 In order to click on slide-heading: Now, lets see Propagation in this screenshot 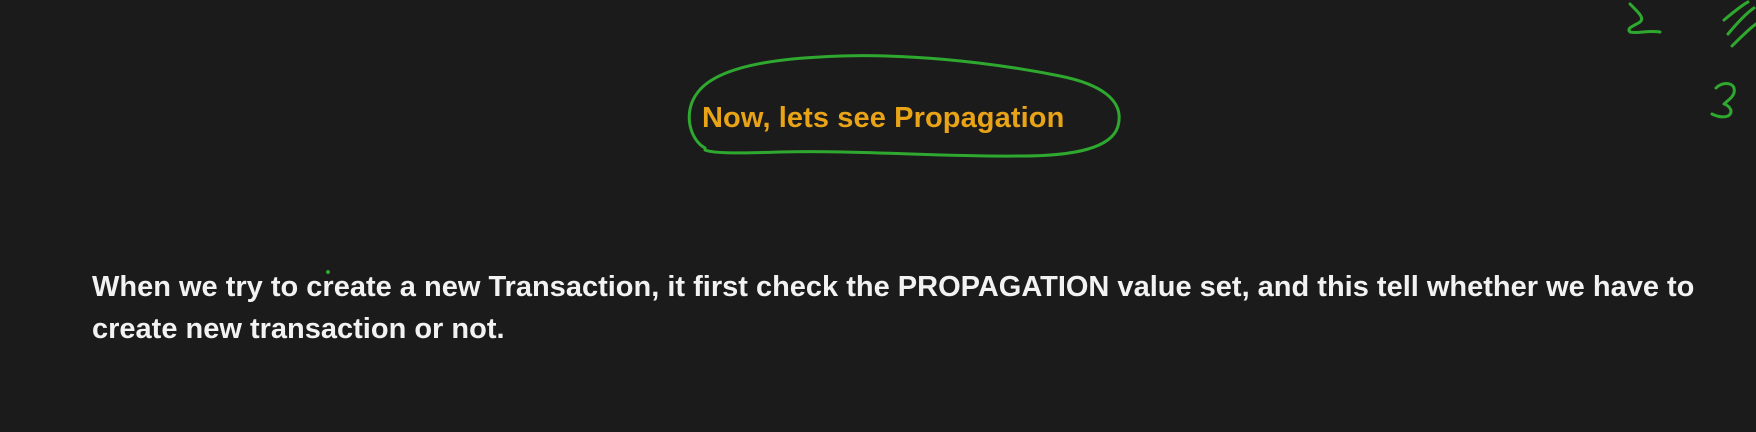, I will do `click(883, 118)`.